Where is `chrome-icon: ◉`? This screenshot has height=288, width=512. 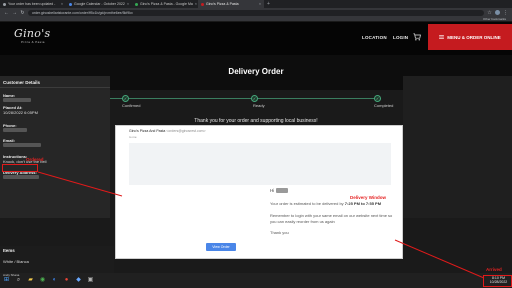 chrome-icon: ◉ is located at coordinates (42, 280).